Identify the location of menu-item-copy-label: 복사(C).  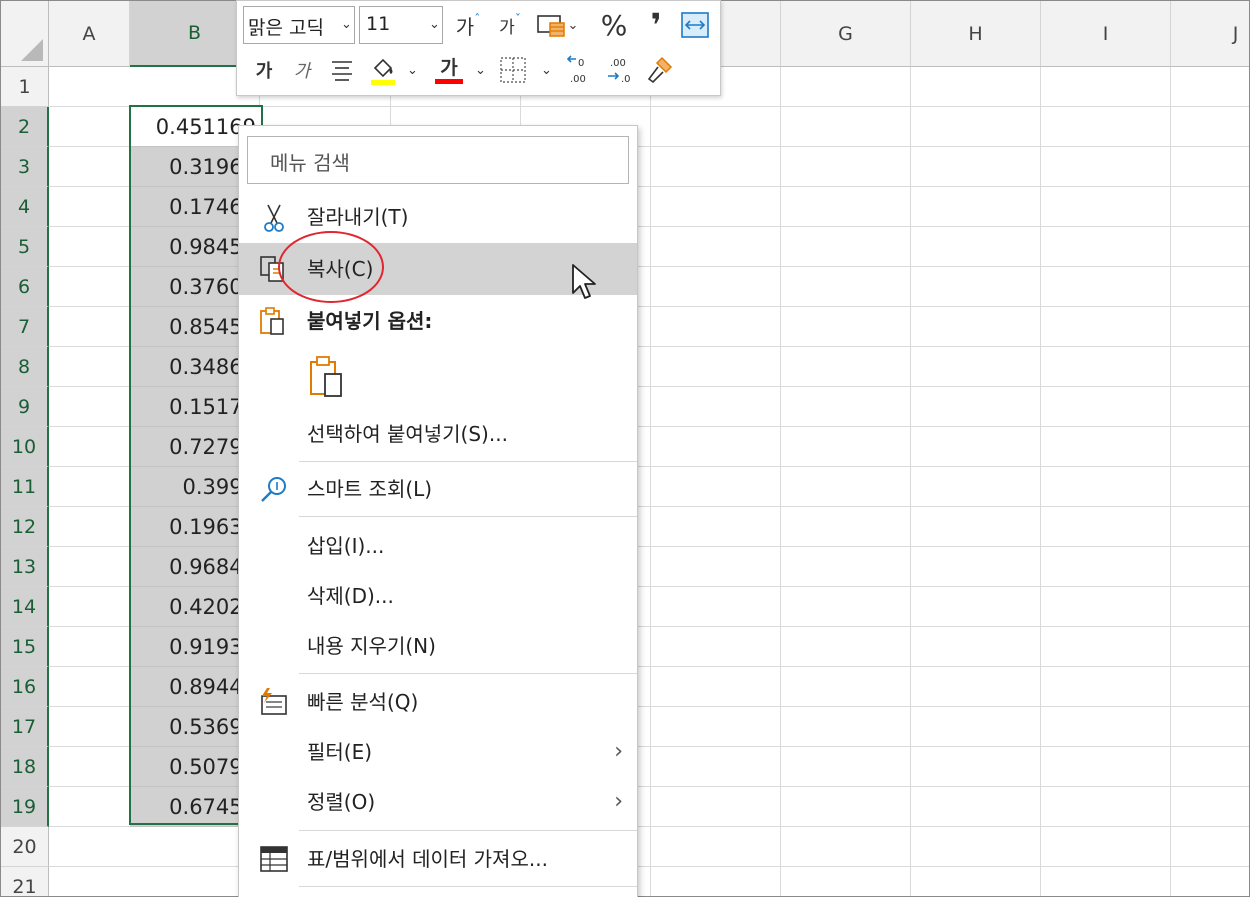
(340, 269).